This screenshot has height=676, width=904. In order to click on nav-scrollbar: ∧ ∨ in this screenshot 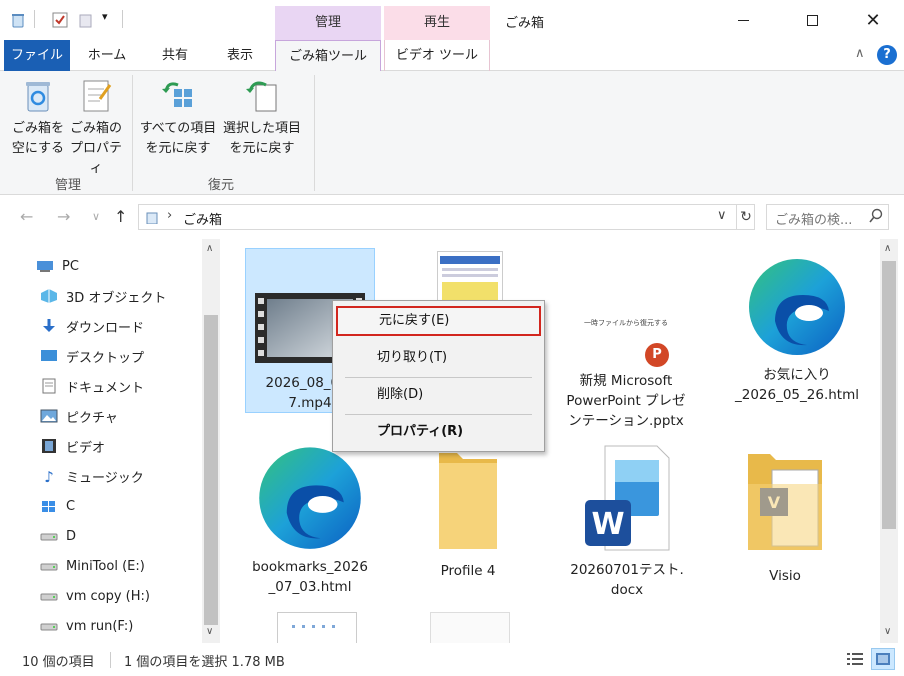, I will do `click(211, 441)`.